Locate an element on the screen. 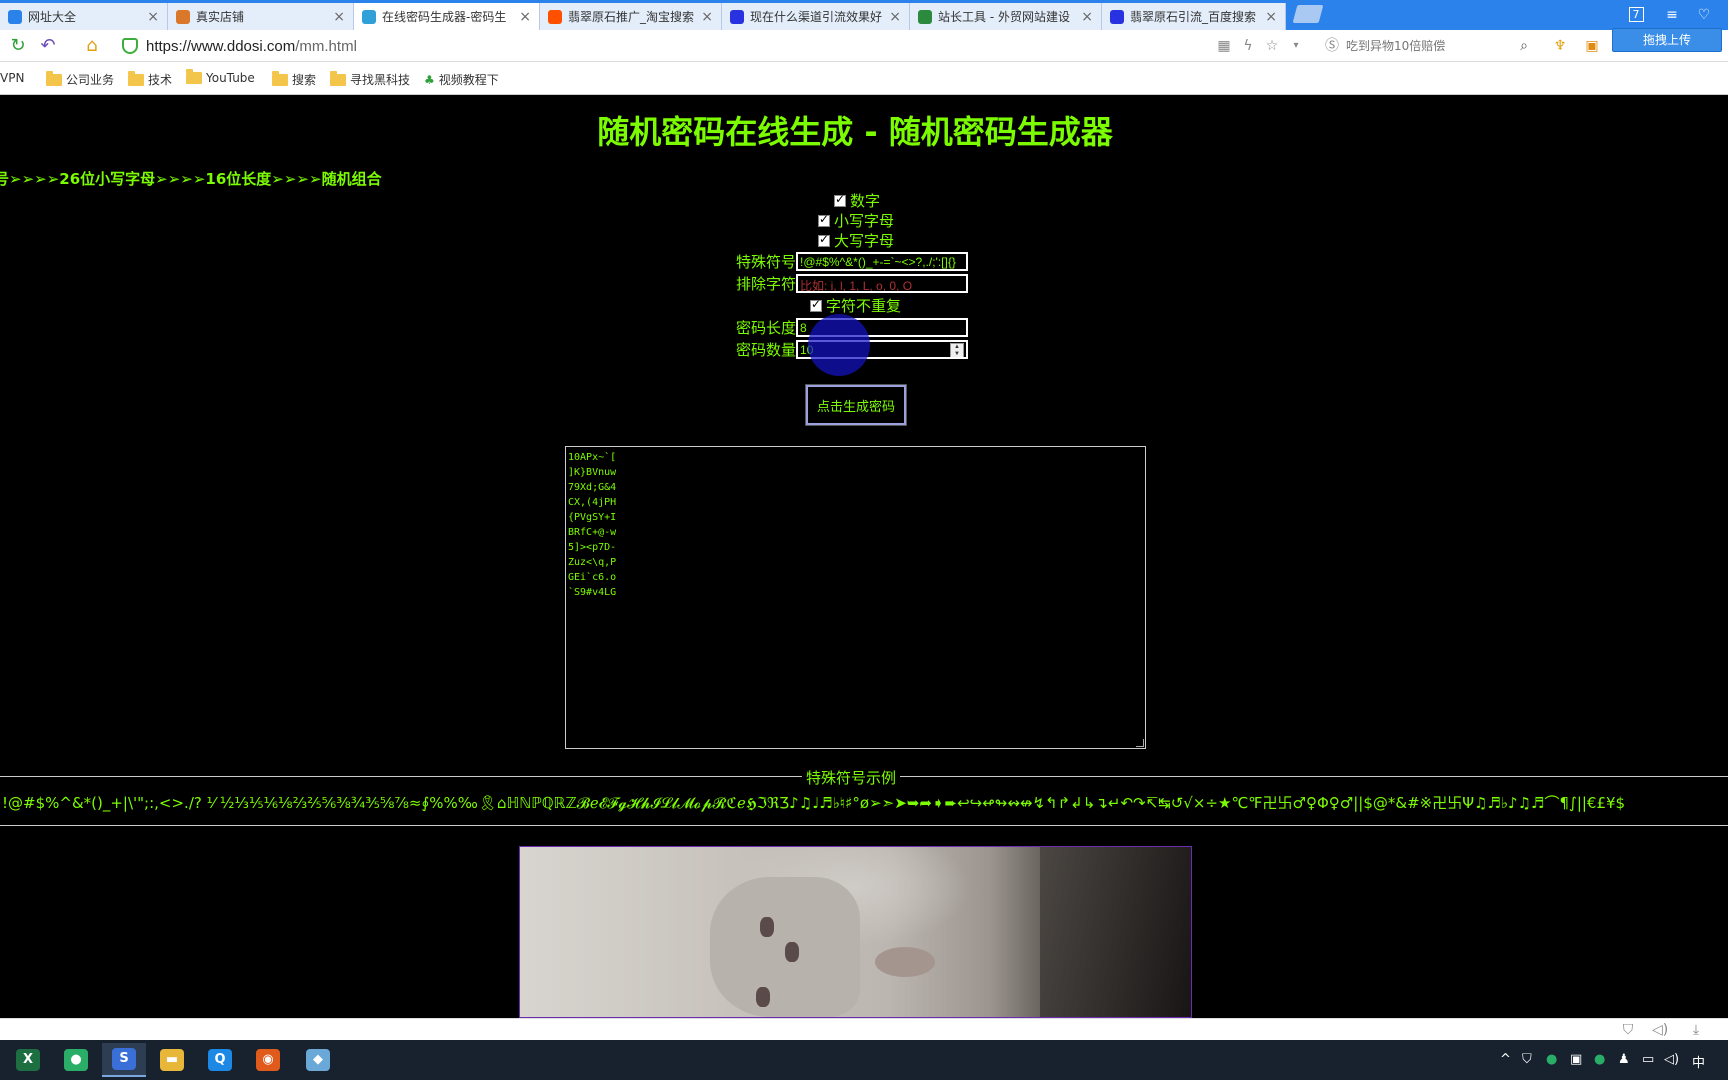 Image resolution: width=1728 pixels, height=1080 pixels. taskbar-app-game: ◉ is located at coordinates (268, 1060).